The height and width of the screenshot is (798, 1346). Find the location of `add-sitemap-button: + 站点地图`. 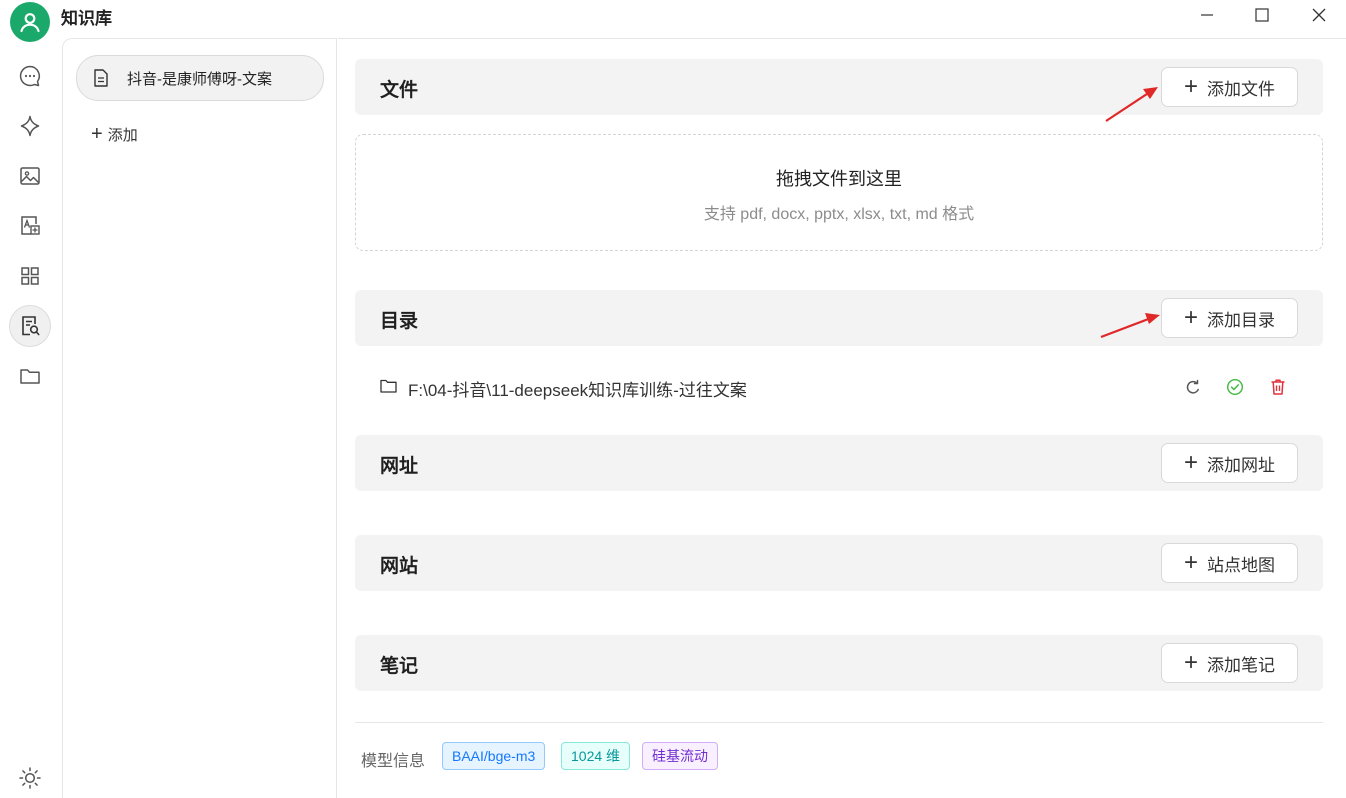

add-sitemap-button: + 站点地图 is located at coordinates (1229, 563).